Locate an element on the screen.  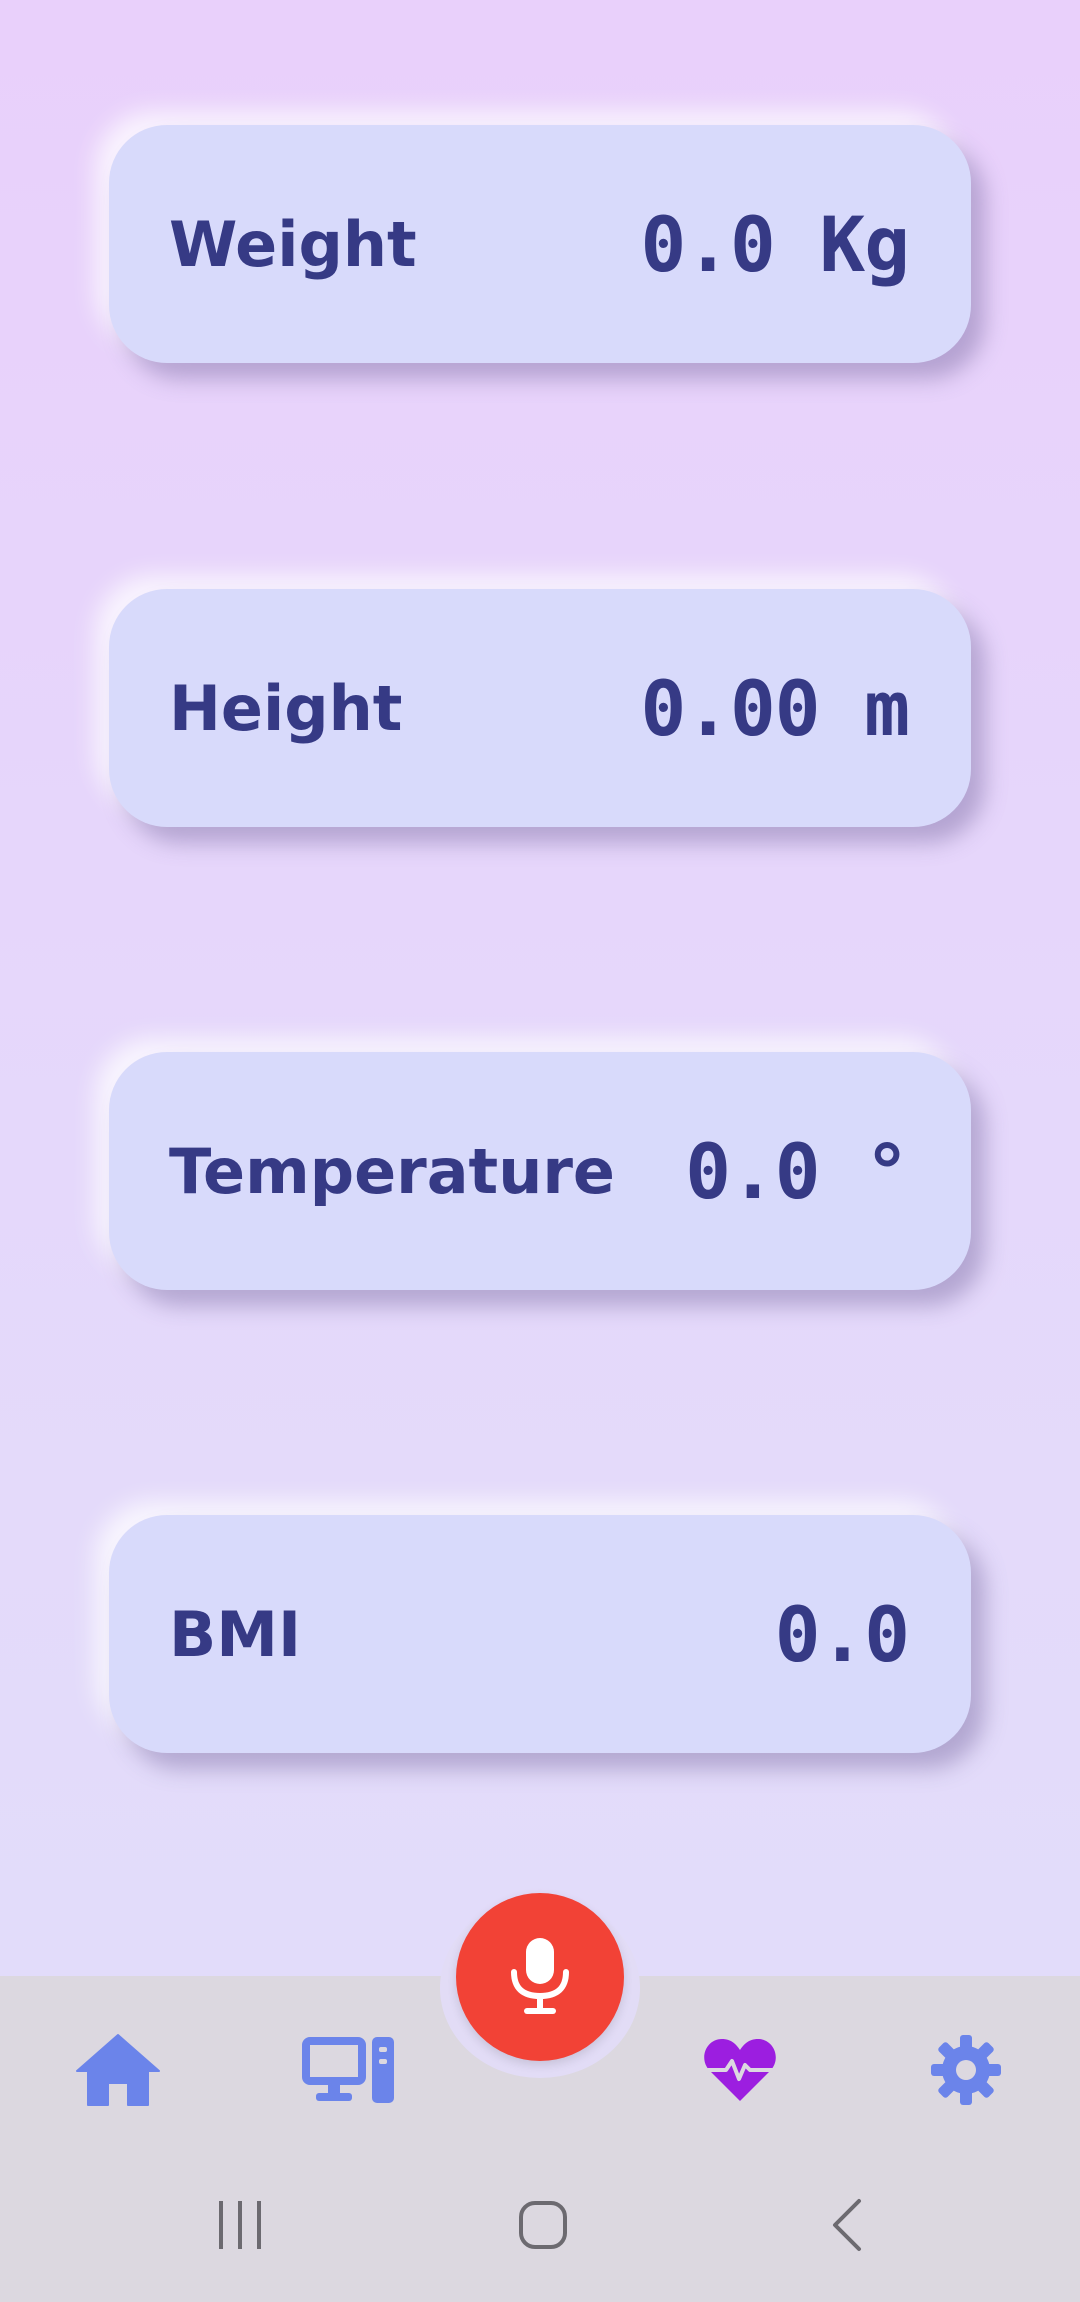
desktop-computer-icon is located at coordinates (348, 2070).